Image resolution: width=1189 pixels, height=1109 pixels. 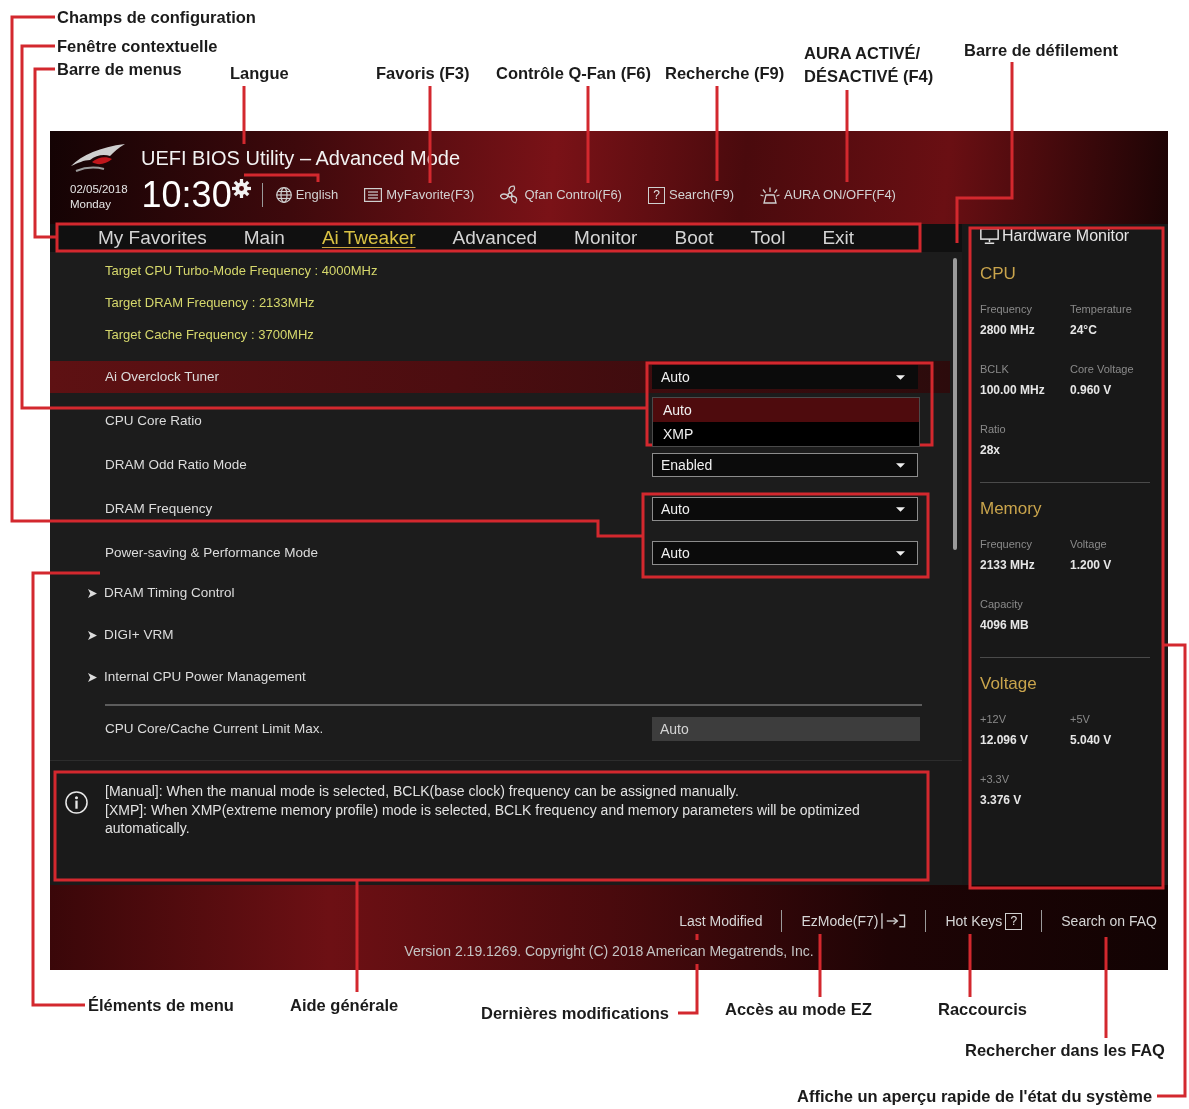 I want to click on reading-label: Capacity, so click(x=1001, y=604).